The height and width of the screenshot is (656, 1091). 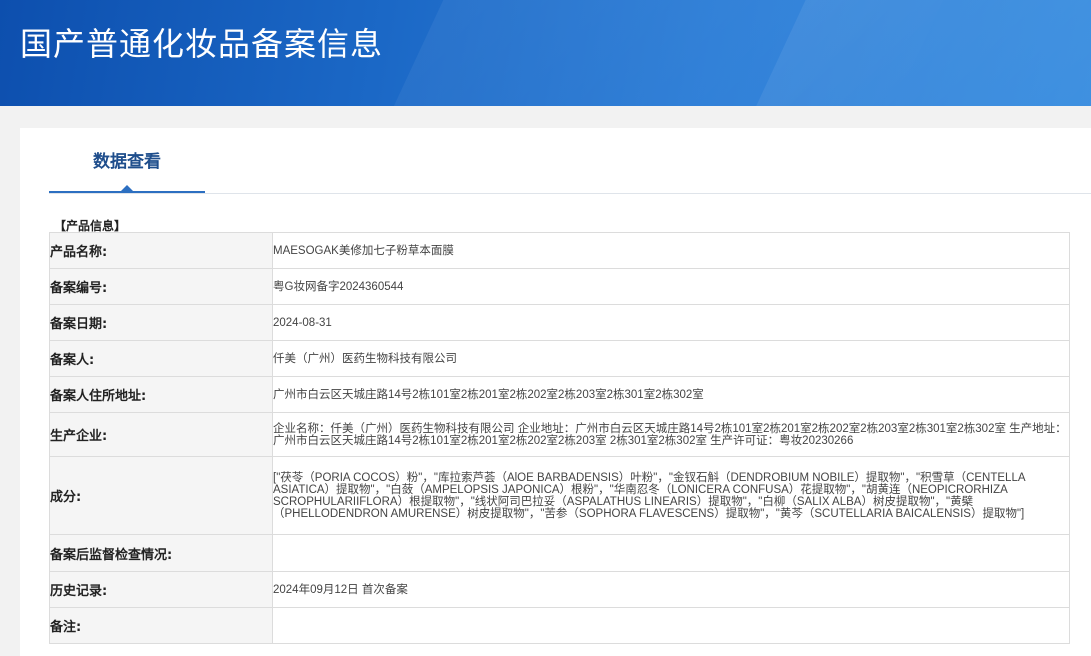 I want to click on tab-data-view: 数据查看, so click(x=127, y=160).